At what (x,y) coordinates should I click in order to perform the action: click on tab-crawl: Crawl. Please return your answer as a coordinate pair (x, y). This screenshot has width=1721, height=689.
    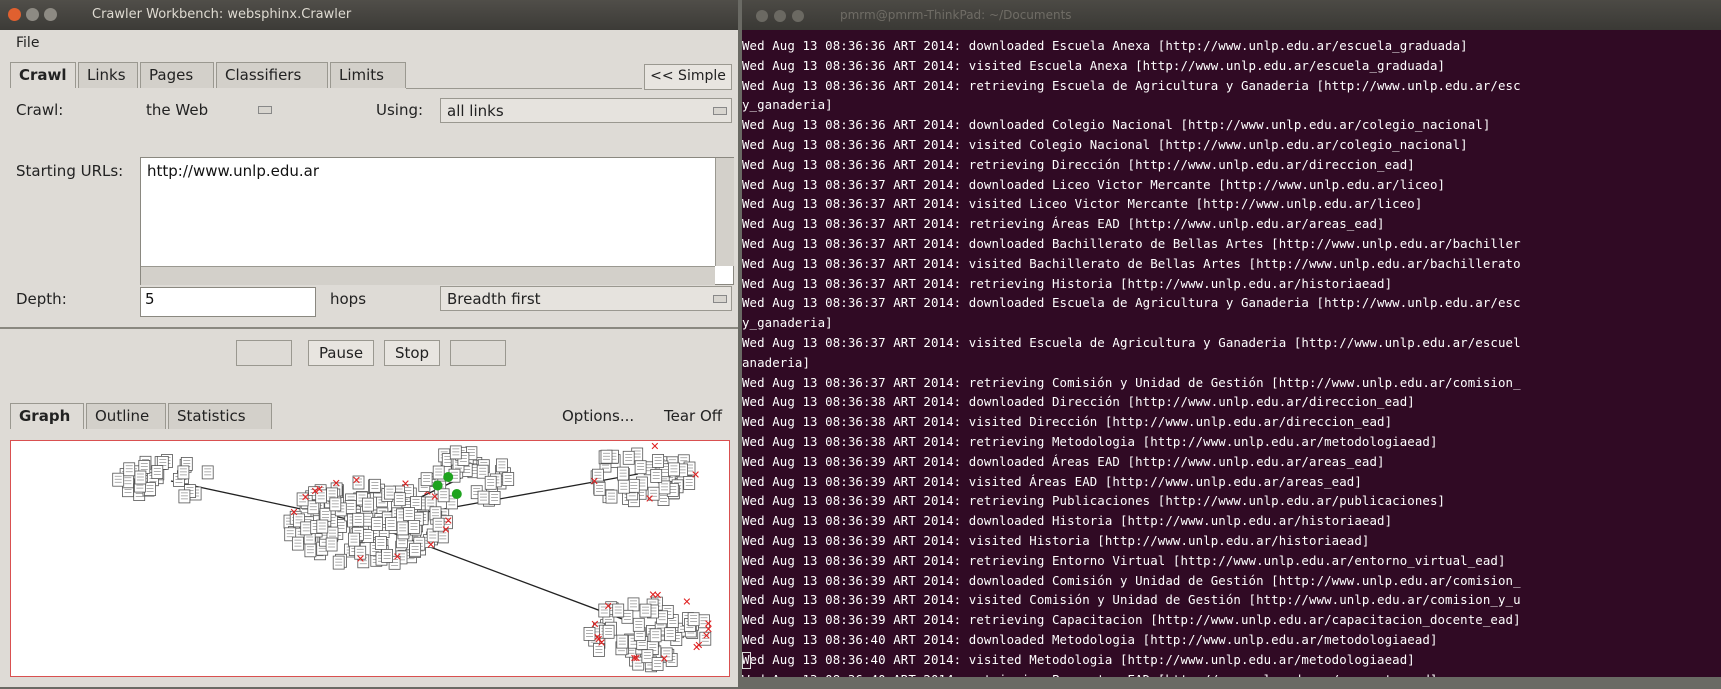
    Looking at the image, I should click on (43, 75).